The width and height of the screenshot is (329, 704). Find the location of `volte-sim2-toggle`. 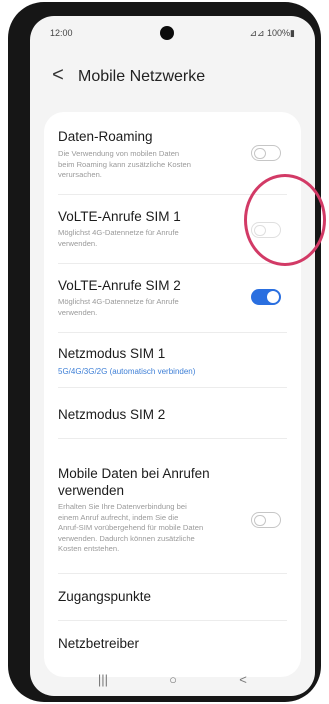

volte-sim2-toggle is located at coordinates (266, 297).